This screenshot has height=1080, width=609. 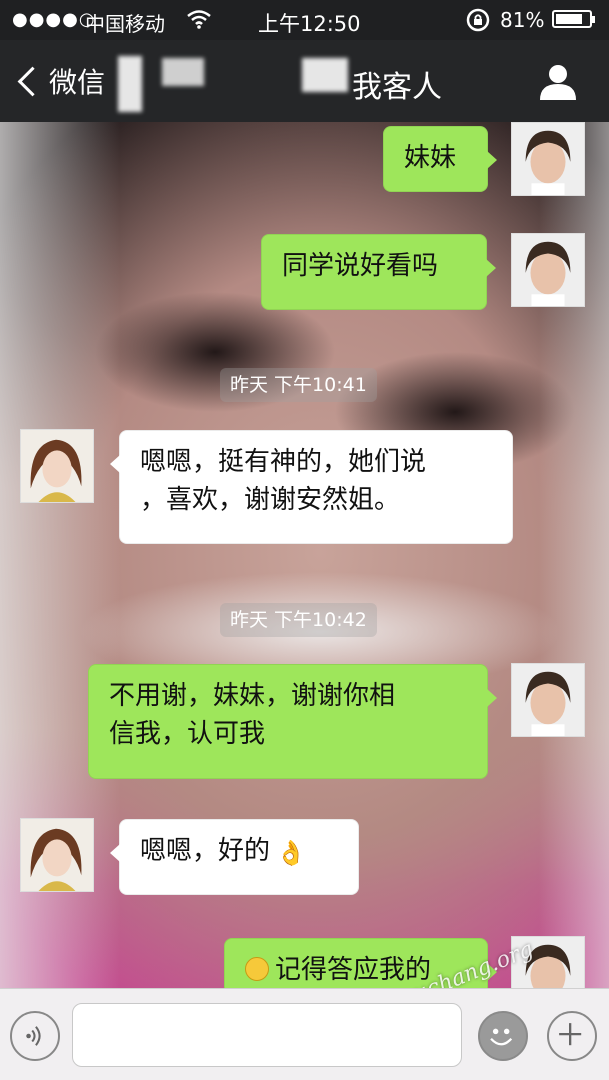 I want to click on message-input, so click(x=267, y=1035).